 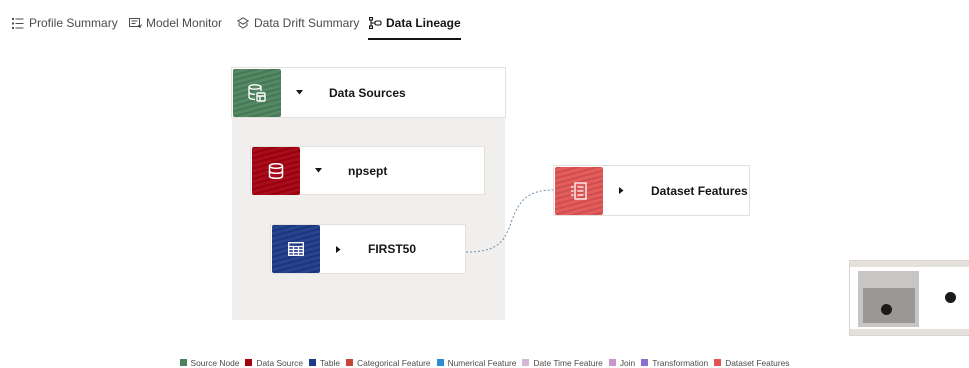 What do you see at coordinates (757, 362) in the screenshot?
I see `legend-label: Dataset Features` at bounding box center [757, 362].